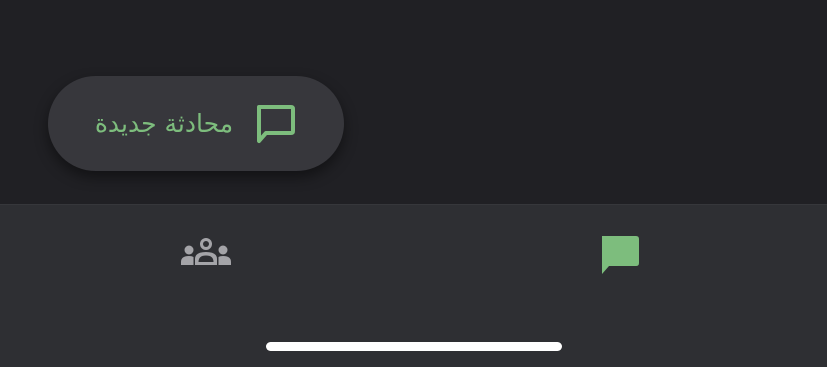 This screenshot has width=827, height=367. What do you see at coordinates (414, 346) in the screenshot?
I see `home-indicator` at bounding box center [414, 346].